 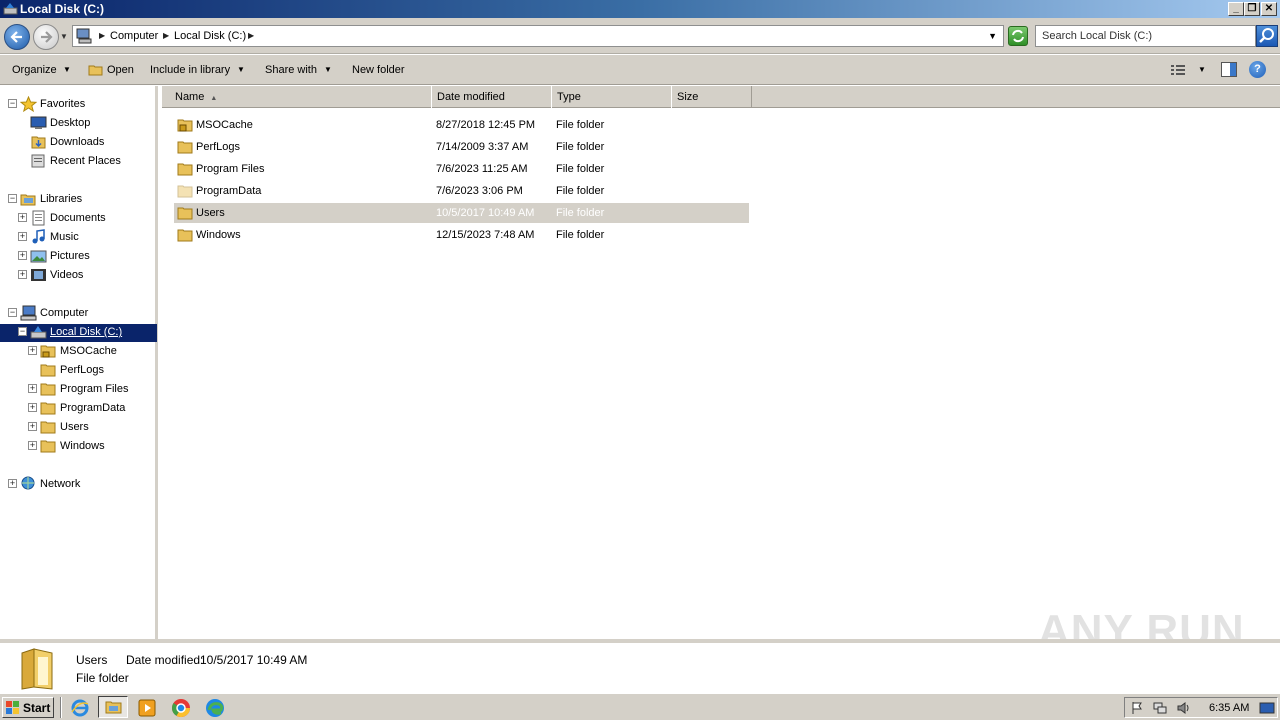 What do you see at coordinates (1257, 69) in the screenshot?
I see `help-icon: ?` at bounding box center [1257, 69].